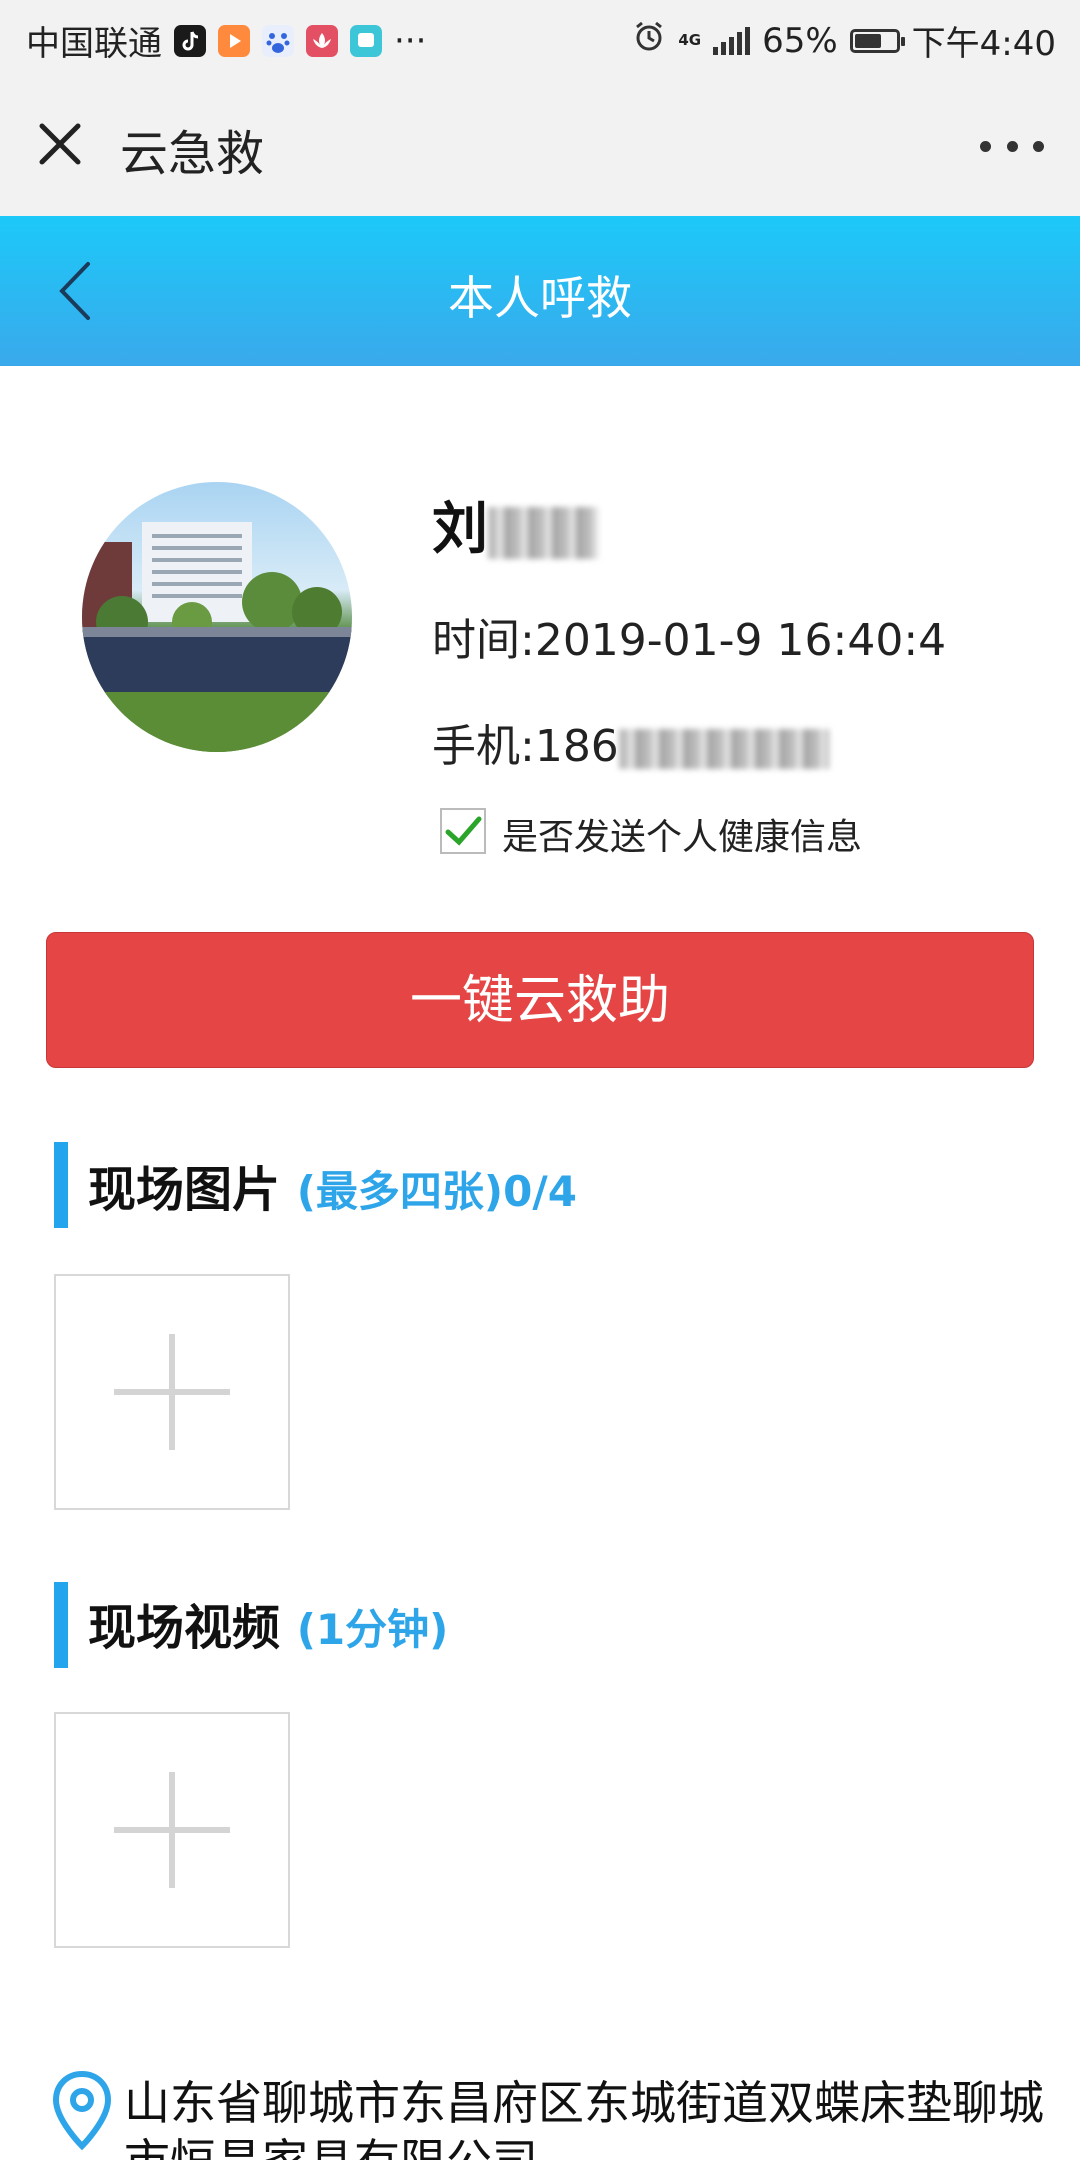  I want to click on one-key-rescue-button: 一键云救助, so click(540, 1000).